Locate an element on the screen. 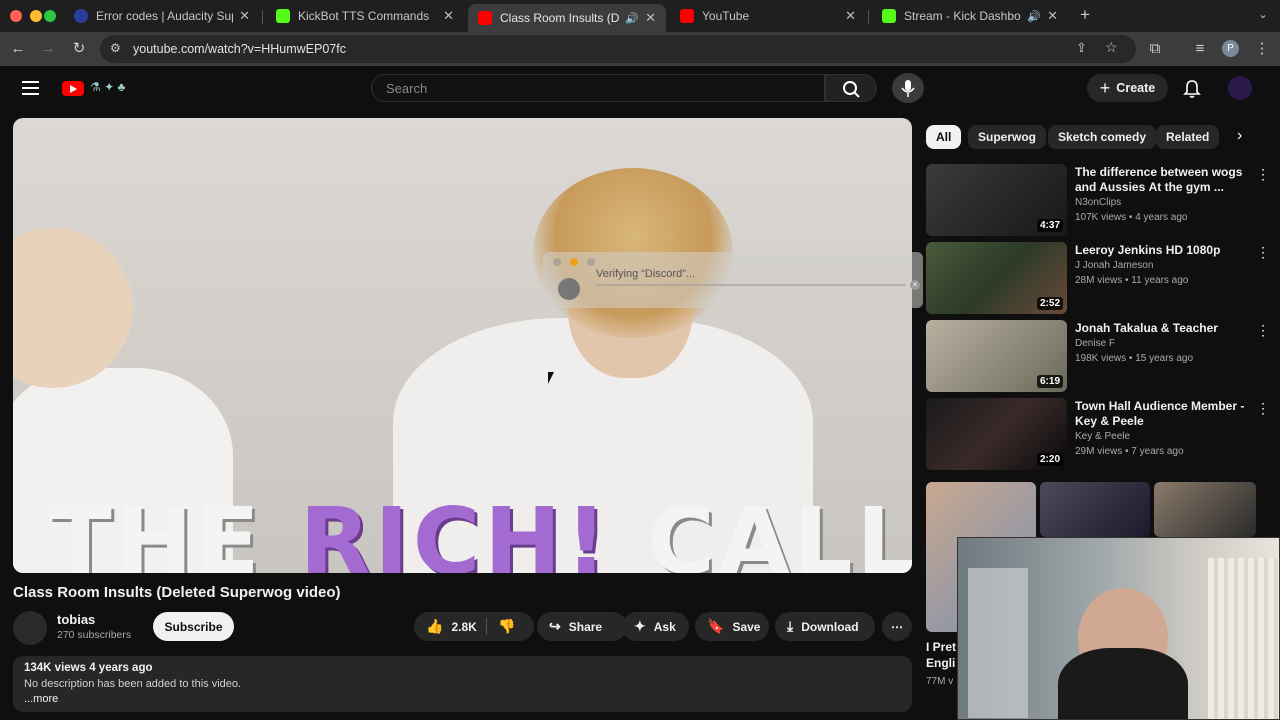 The width and height of the screenshot is (1280, 720). duration-badge: 6:19 is located at coordinates (1049, 381).